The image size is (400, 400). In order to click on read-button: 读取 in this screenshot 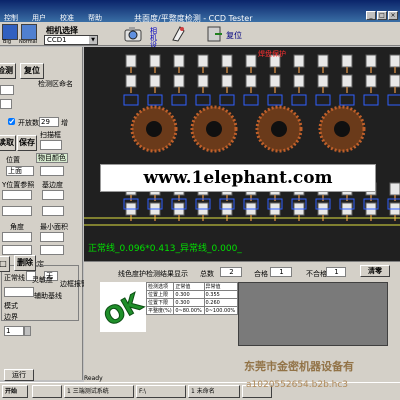, I will do `click(8, 143)`.